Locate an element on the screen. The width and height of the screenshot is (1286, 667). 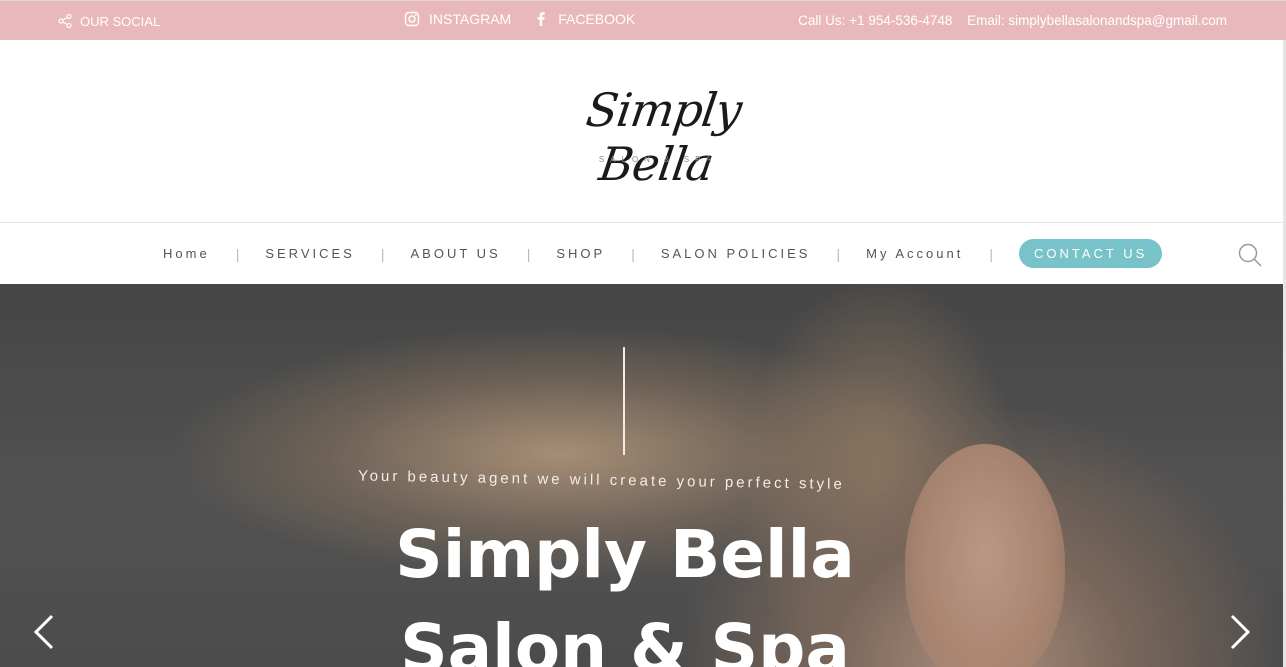
nav-account-label: My Account is located at coordinates (915, 253).